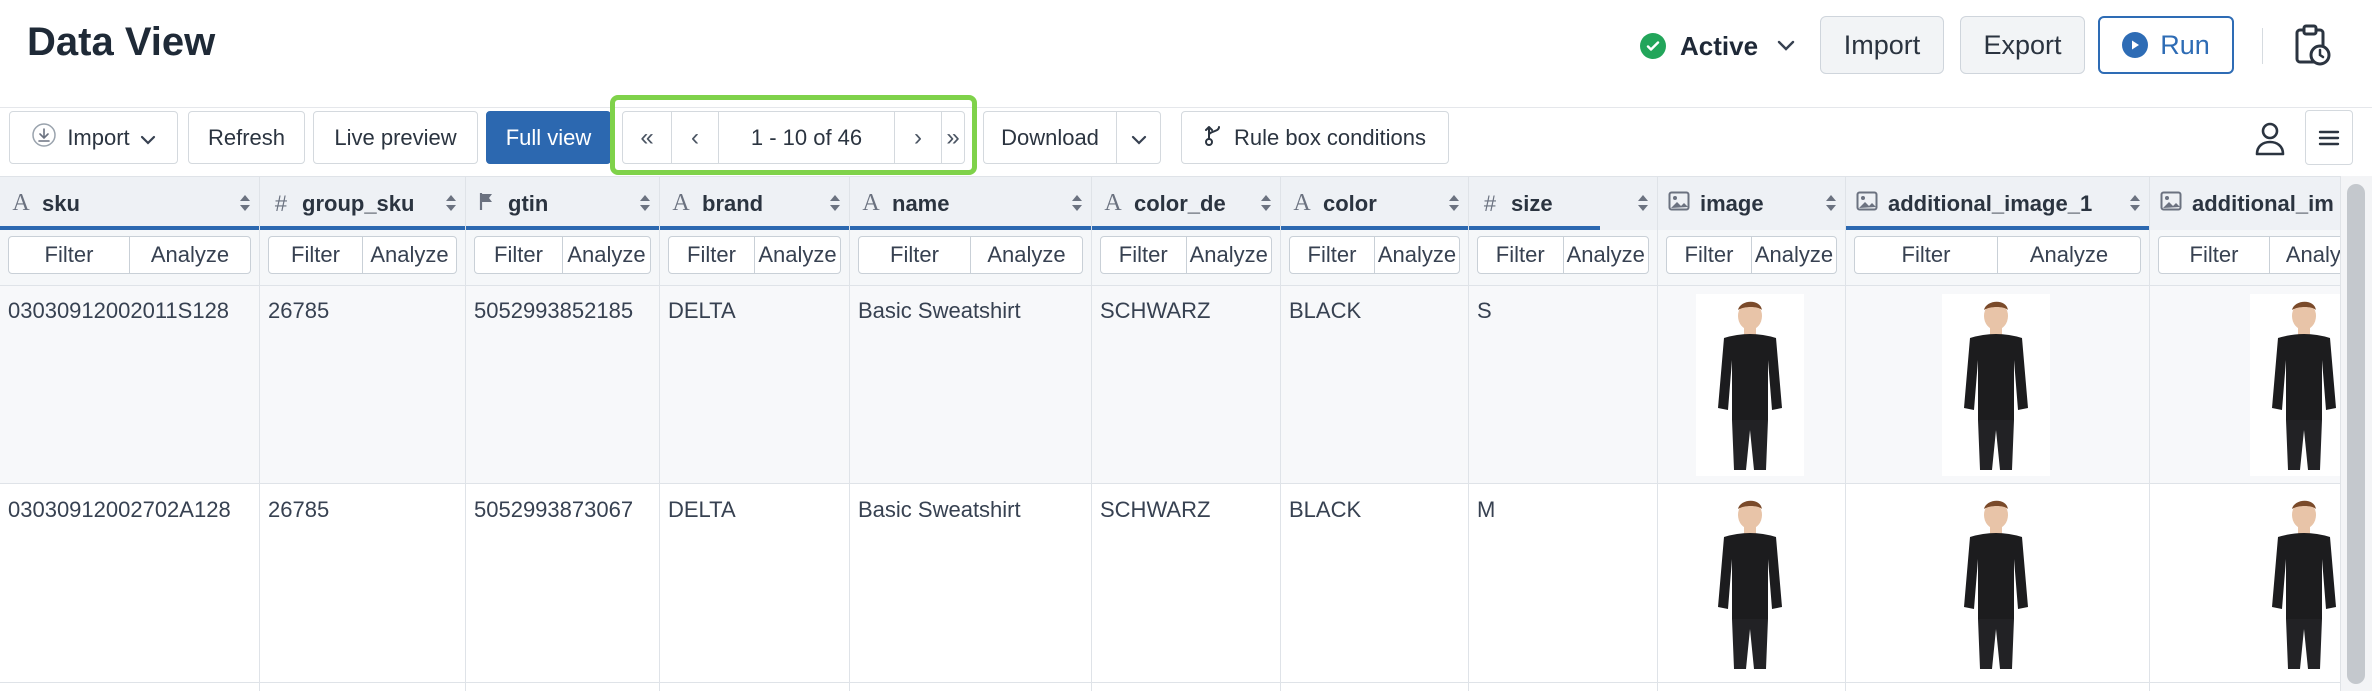 Image resolution: width=2372 pixels, height=691 pixels. What do you see at coordinates (1315, 137) in the screenshot?
I see `rule-box-conditions-button: Rule box conditions` at bounding box center [1315, 137].